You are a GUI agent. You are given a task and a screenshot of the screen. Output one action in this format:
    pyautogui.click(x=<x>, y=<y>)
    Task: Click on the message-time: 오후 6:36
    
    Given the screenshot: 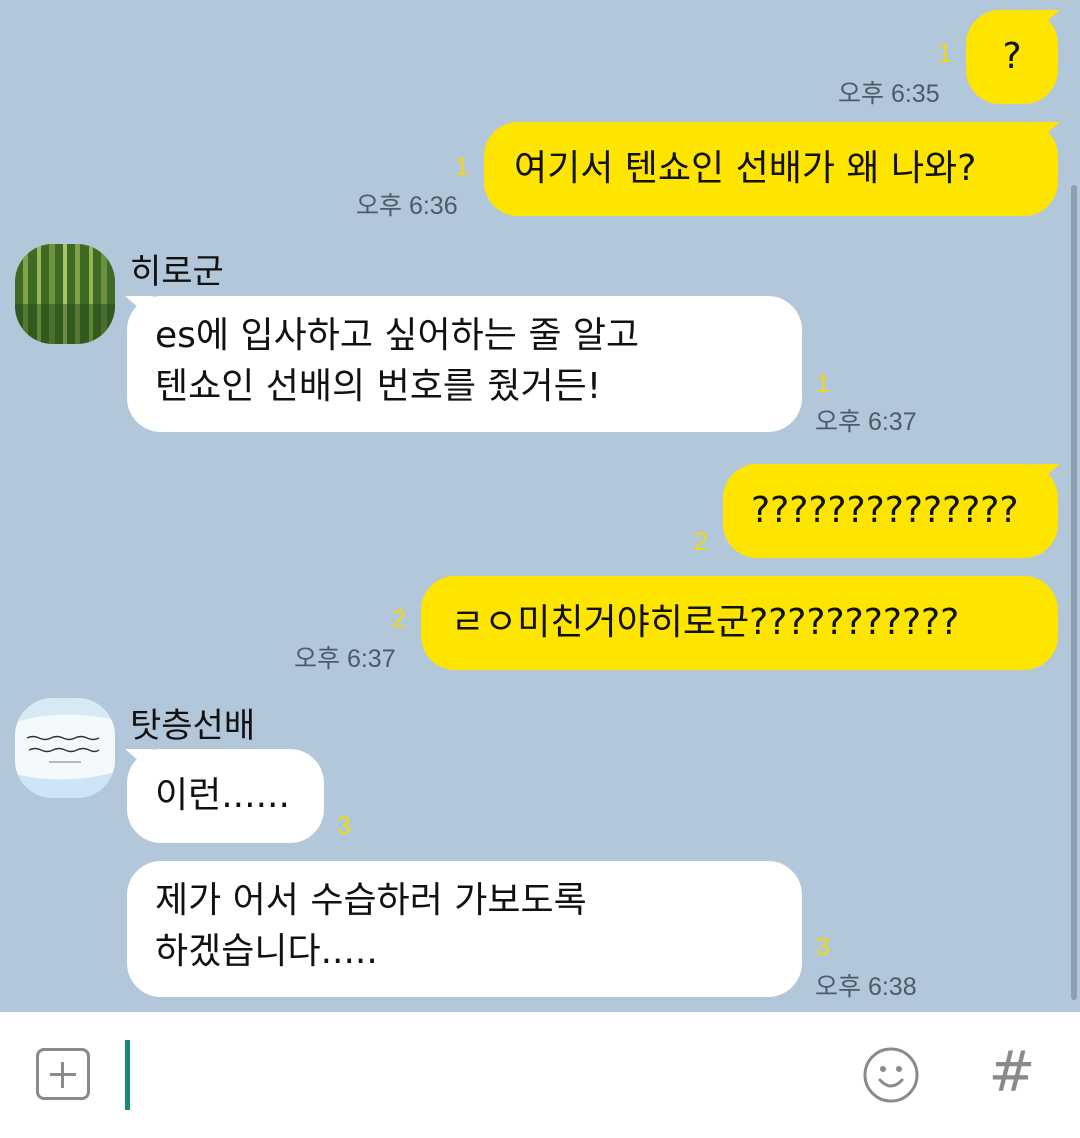 What is the action you would take?
    pyautogui.click(x=407, y=206)
    